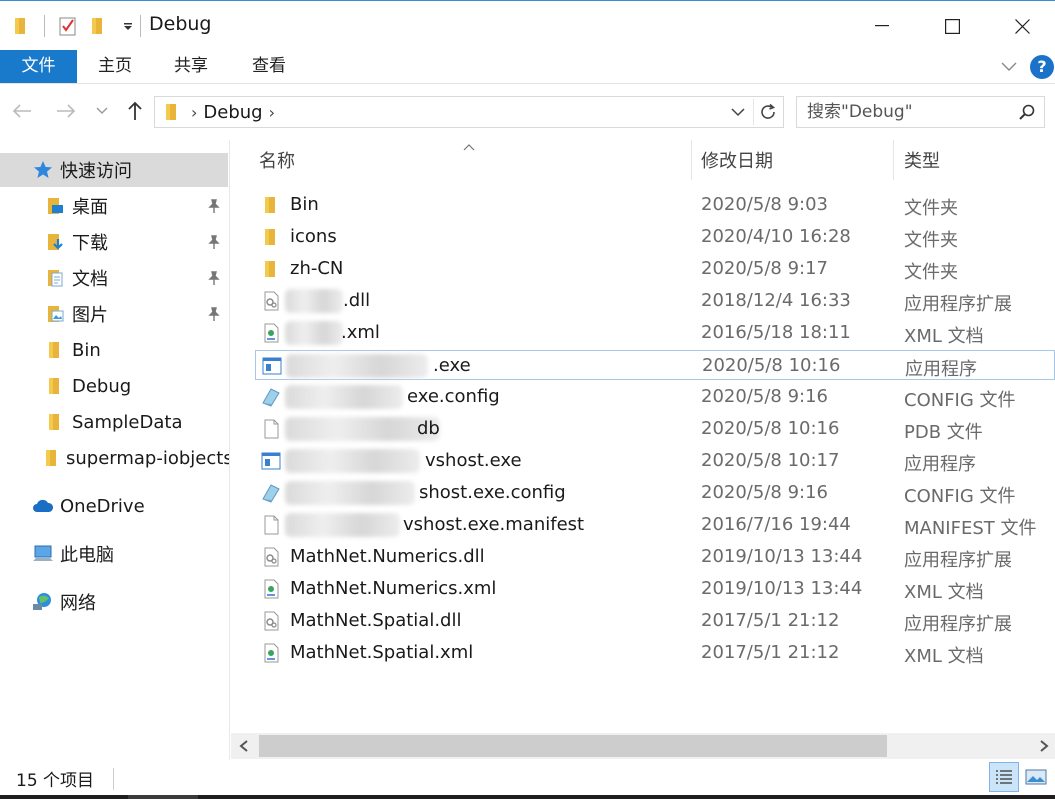 This screenshot has height=799, width=1055. Describe the element at coordinates (115, 66) in the screenshot. I see `tab-home: 主页` at that location.